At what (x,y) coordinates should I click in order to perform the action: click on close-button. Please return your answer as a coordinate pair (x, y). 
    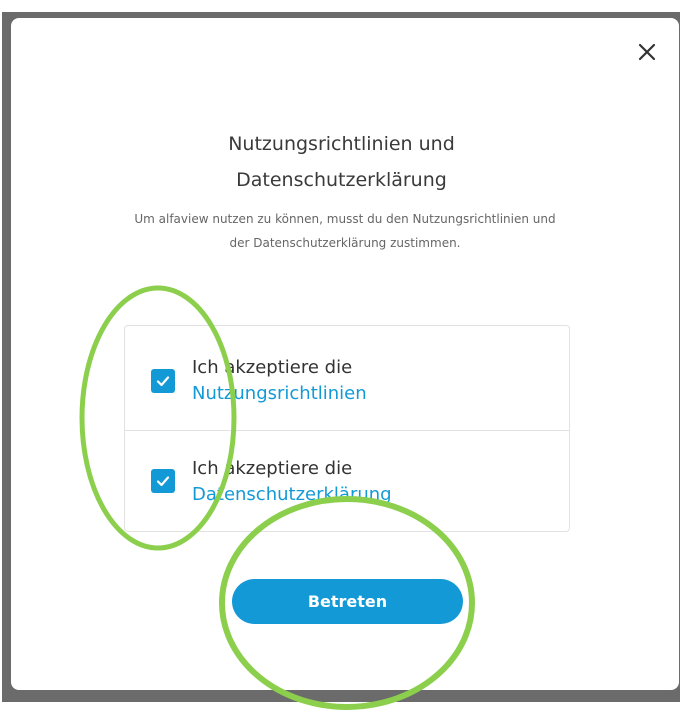
    Looking at the image, I should click on (647, 52).